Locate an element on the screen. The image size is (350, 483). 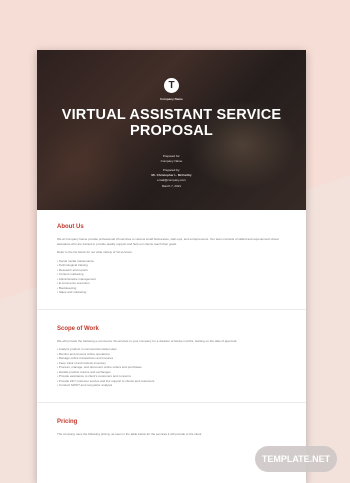
prepared-for-name: Company Name is located at coordinates (171, 161).